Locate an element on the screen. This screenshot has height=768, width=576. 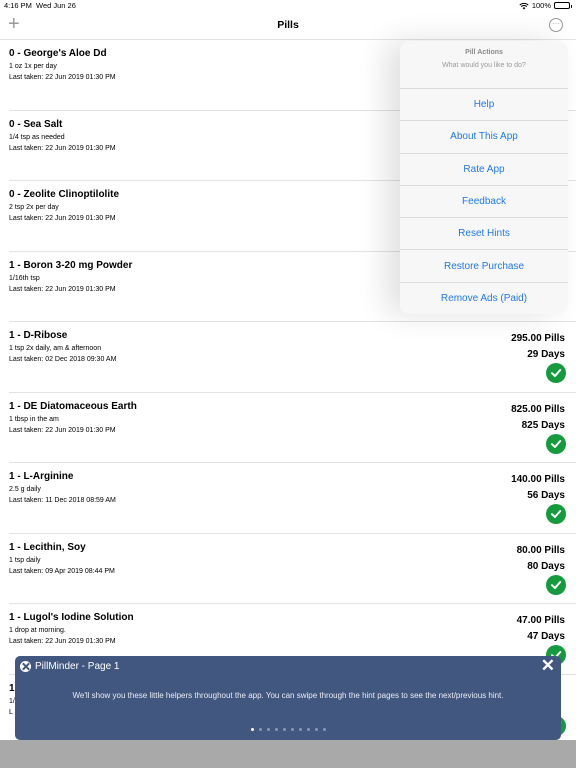
wifi-icon is located at coordinates (524, 5).